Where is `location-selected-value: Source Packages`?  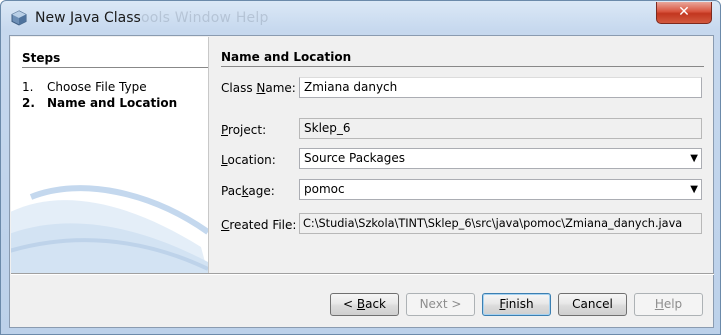
location-selected-value: Source Packages is located at coordinates (355, 158).